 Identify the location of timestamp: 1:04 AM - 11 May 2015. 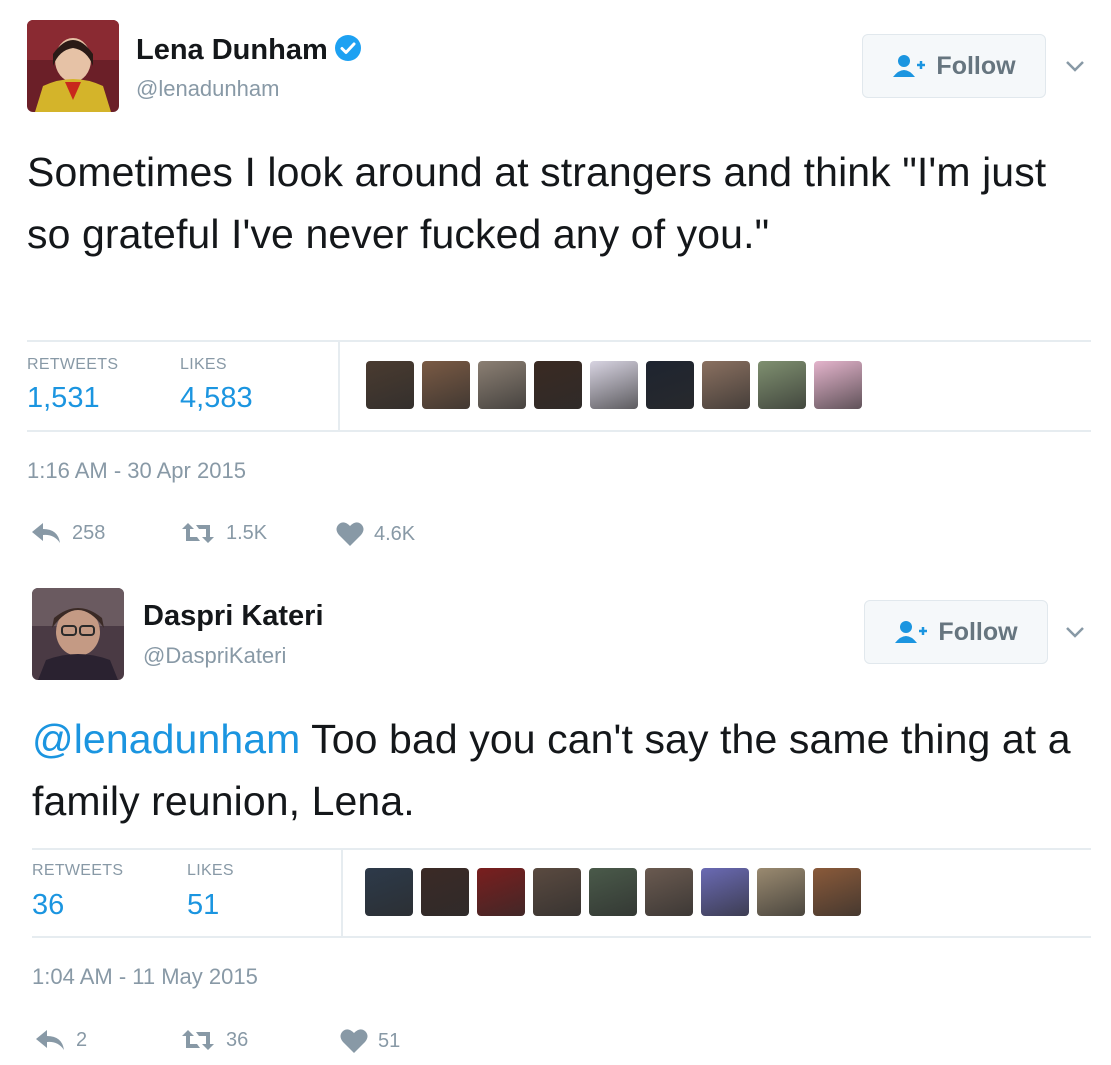
(145, 977).